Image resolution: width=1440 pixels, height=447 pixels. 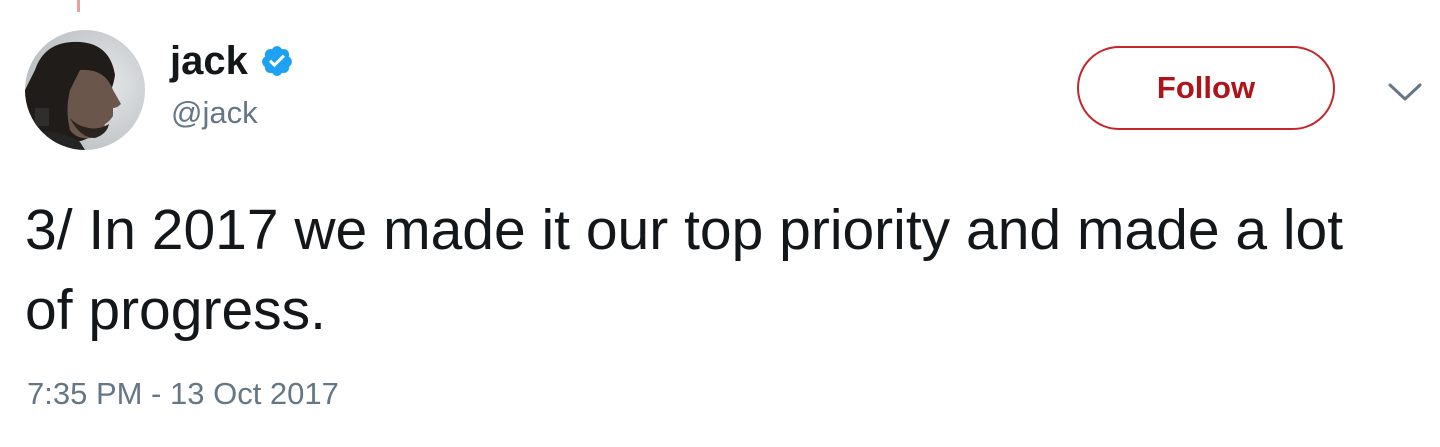 I want to click on author-display-name: jack, so click(x=209, y=61).